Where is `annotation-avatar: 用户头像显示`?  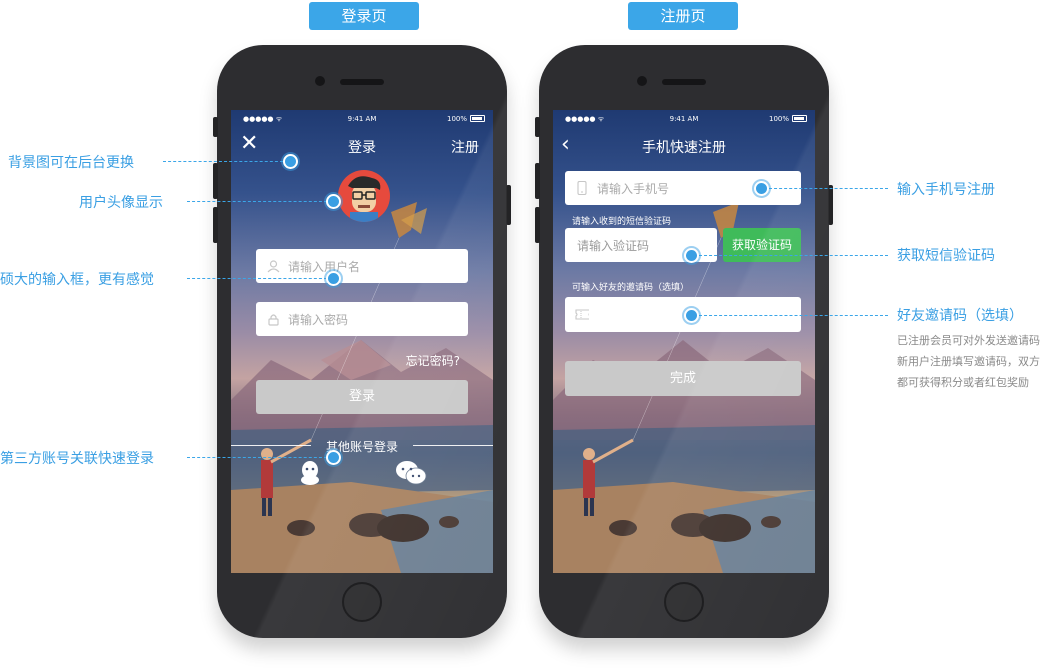 annotation-avatar: 用户头像显示 is located at coordinates (121, 203).